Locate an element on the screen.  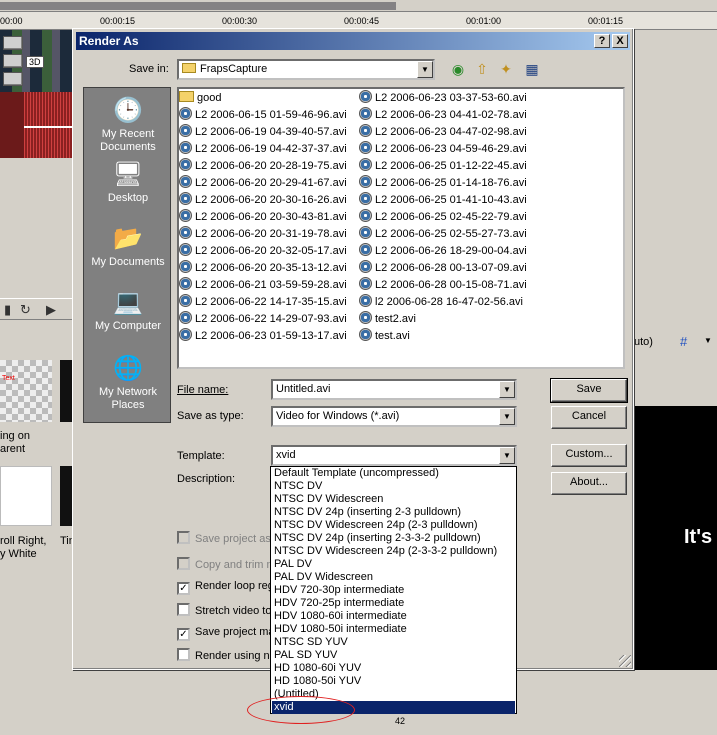
file-item: L2 2006-06-23 03-37-53-60.avi is located at coordinates (443, 98).